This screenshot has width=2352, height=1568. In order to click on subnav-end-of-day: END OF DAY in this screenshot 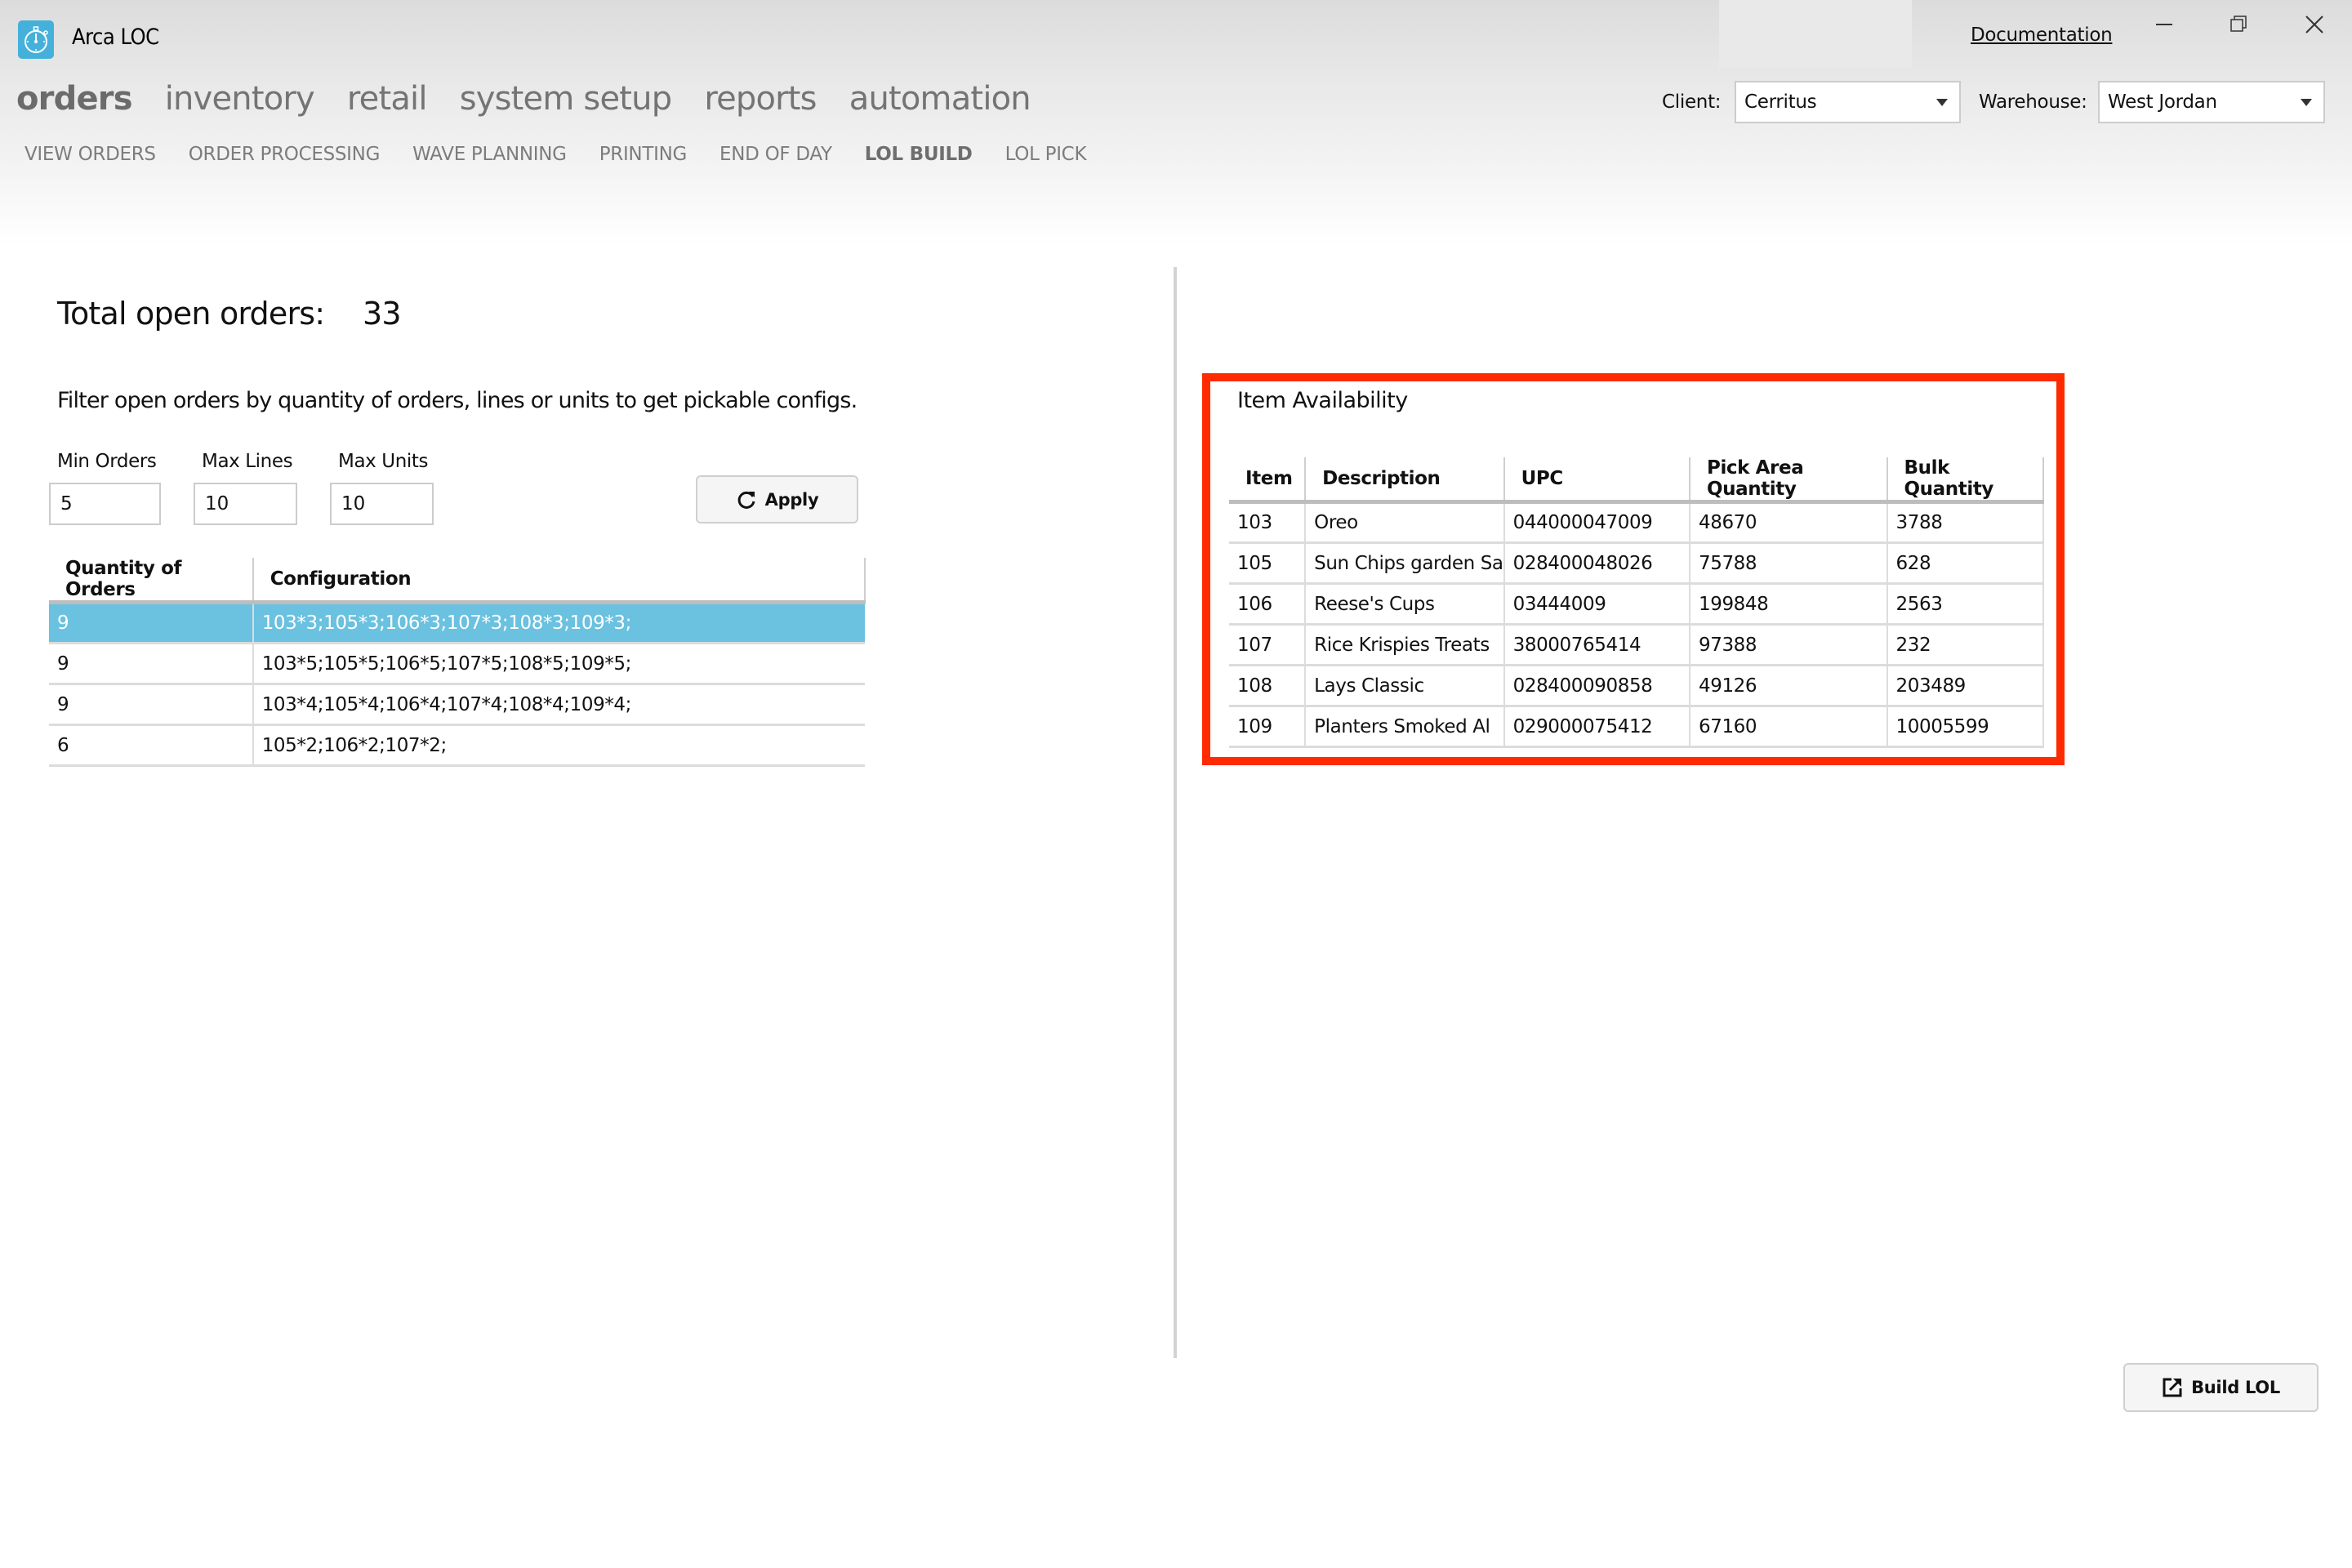, I will do `click(775, 154)`.